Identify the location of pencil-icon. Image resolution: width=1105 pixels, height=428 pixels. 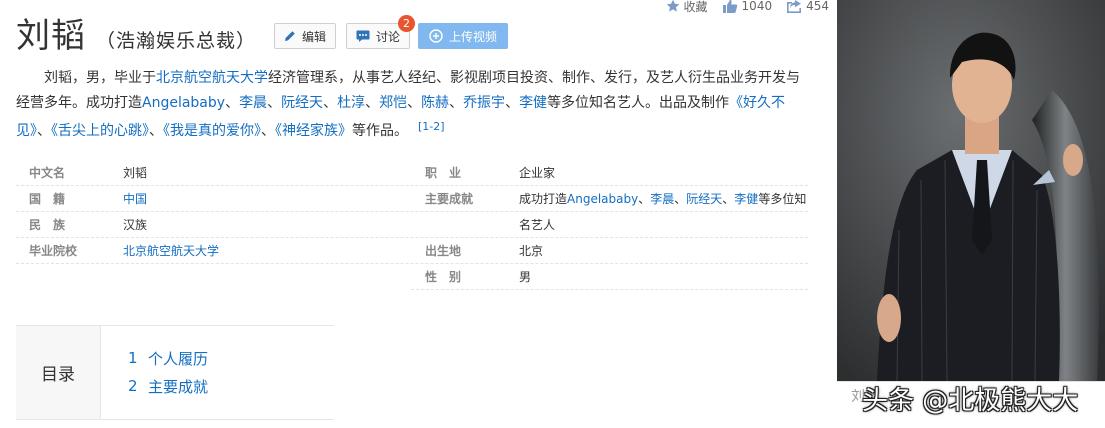
(290, 36).